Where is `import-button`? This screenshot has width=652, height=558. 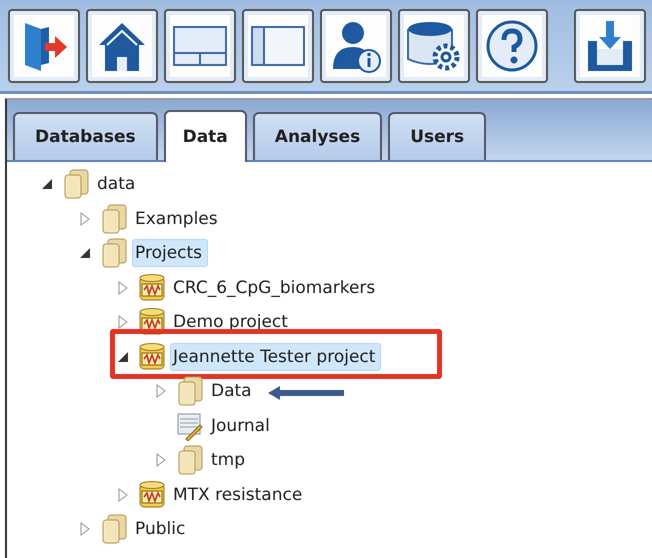
import-button is located at coordinates (610, 45).